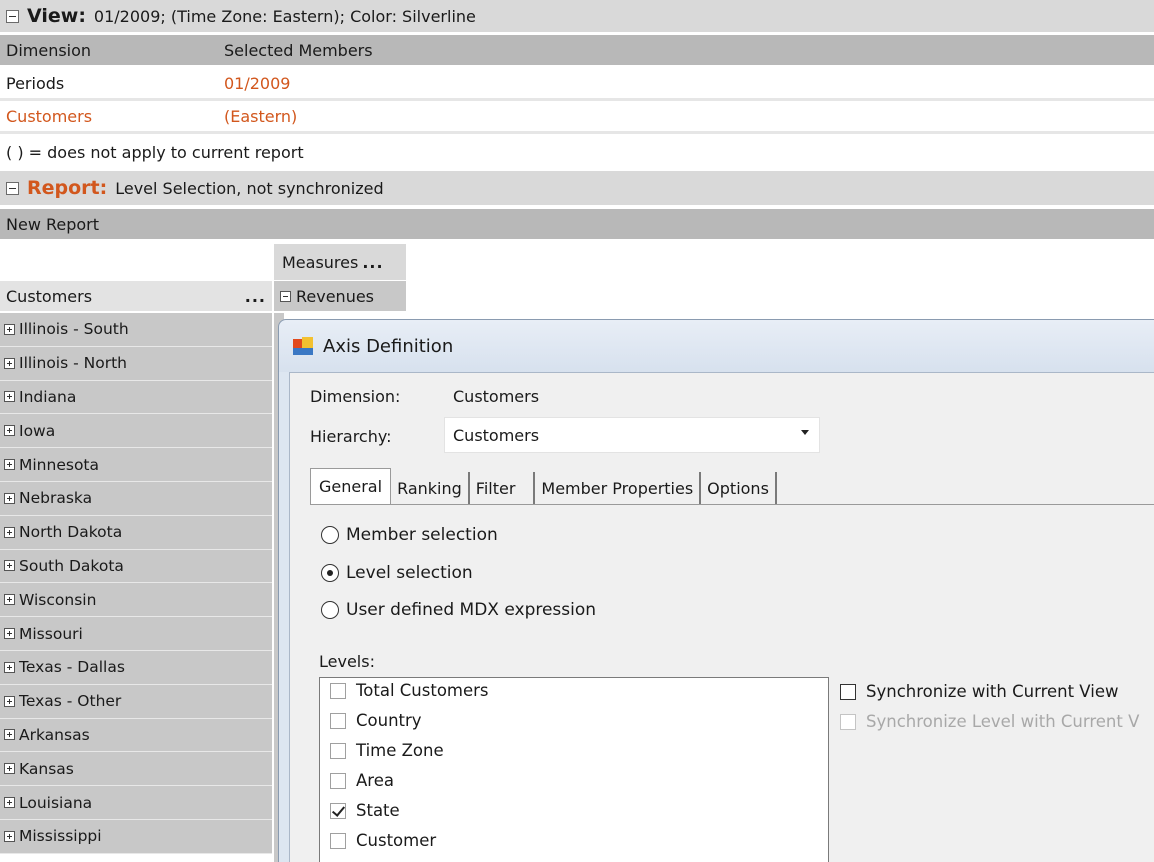 The width and height of the screenshot is (1154, 862). I want to click on member-label: Kansas, so click(46, 768).